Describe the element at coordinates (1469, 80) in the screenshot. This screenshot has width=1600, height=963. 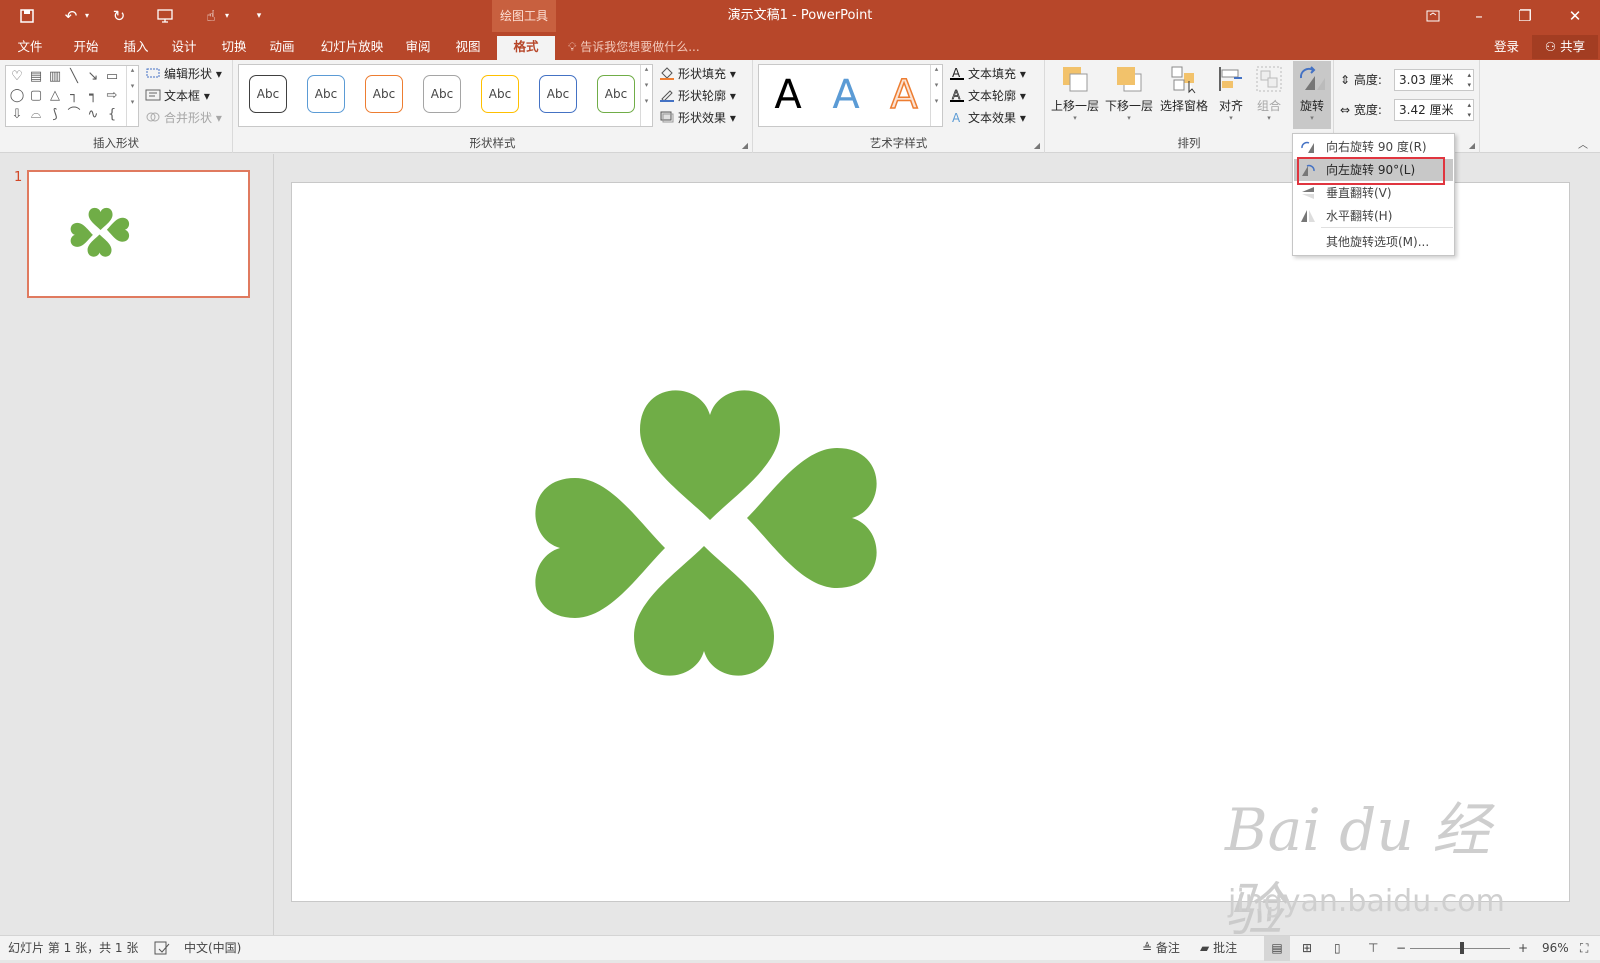
I see `height-spinner: ▴ ▾` at that location.